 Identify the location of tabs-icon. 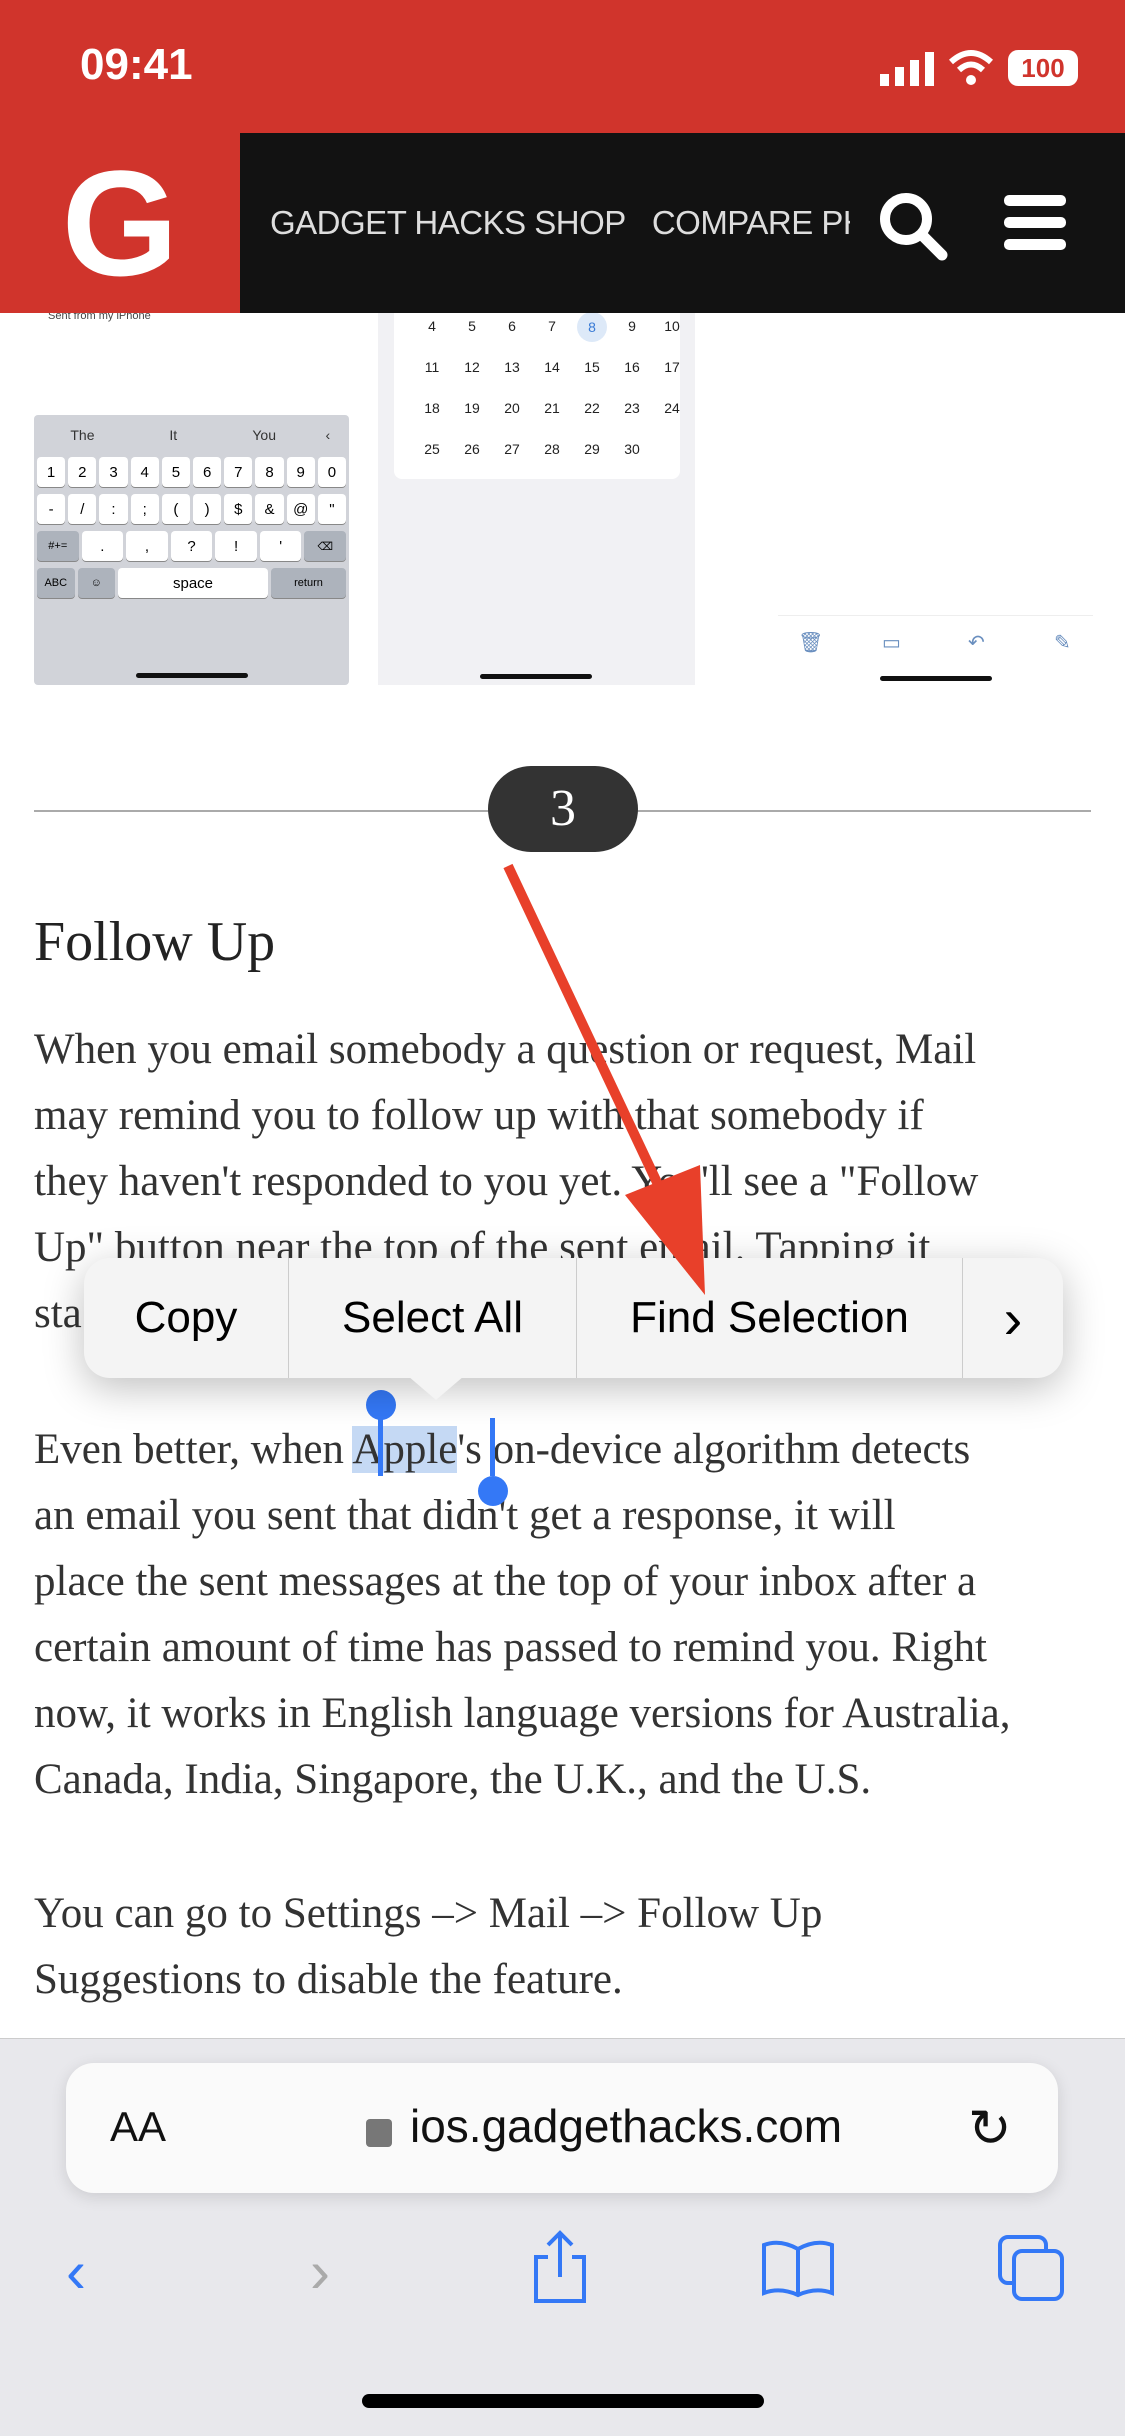
(1032, 2268).